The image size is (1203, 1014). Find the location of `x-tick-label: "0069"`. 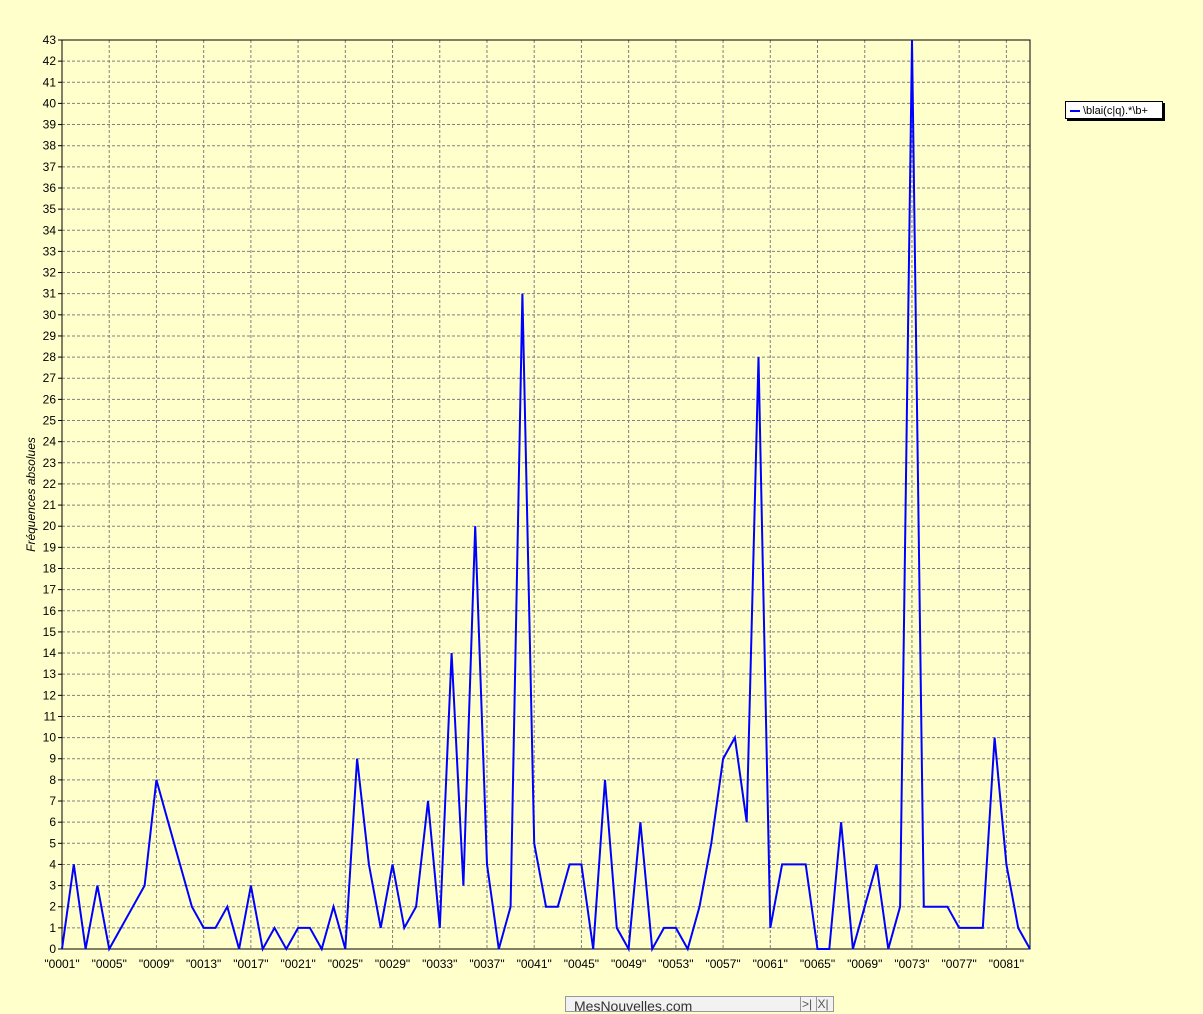

x-tick-label: "0069" is located at coordinates (864, 964).